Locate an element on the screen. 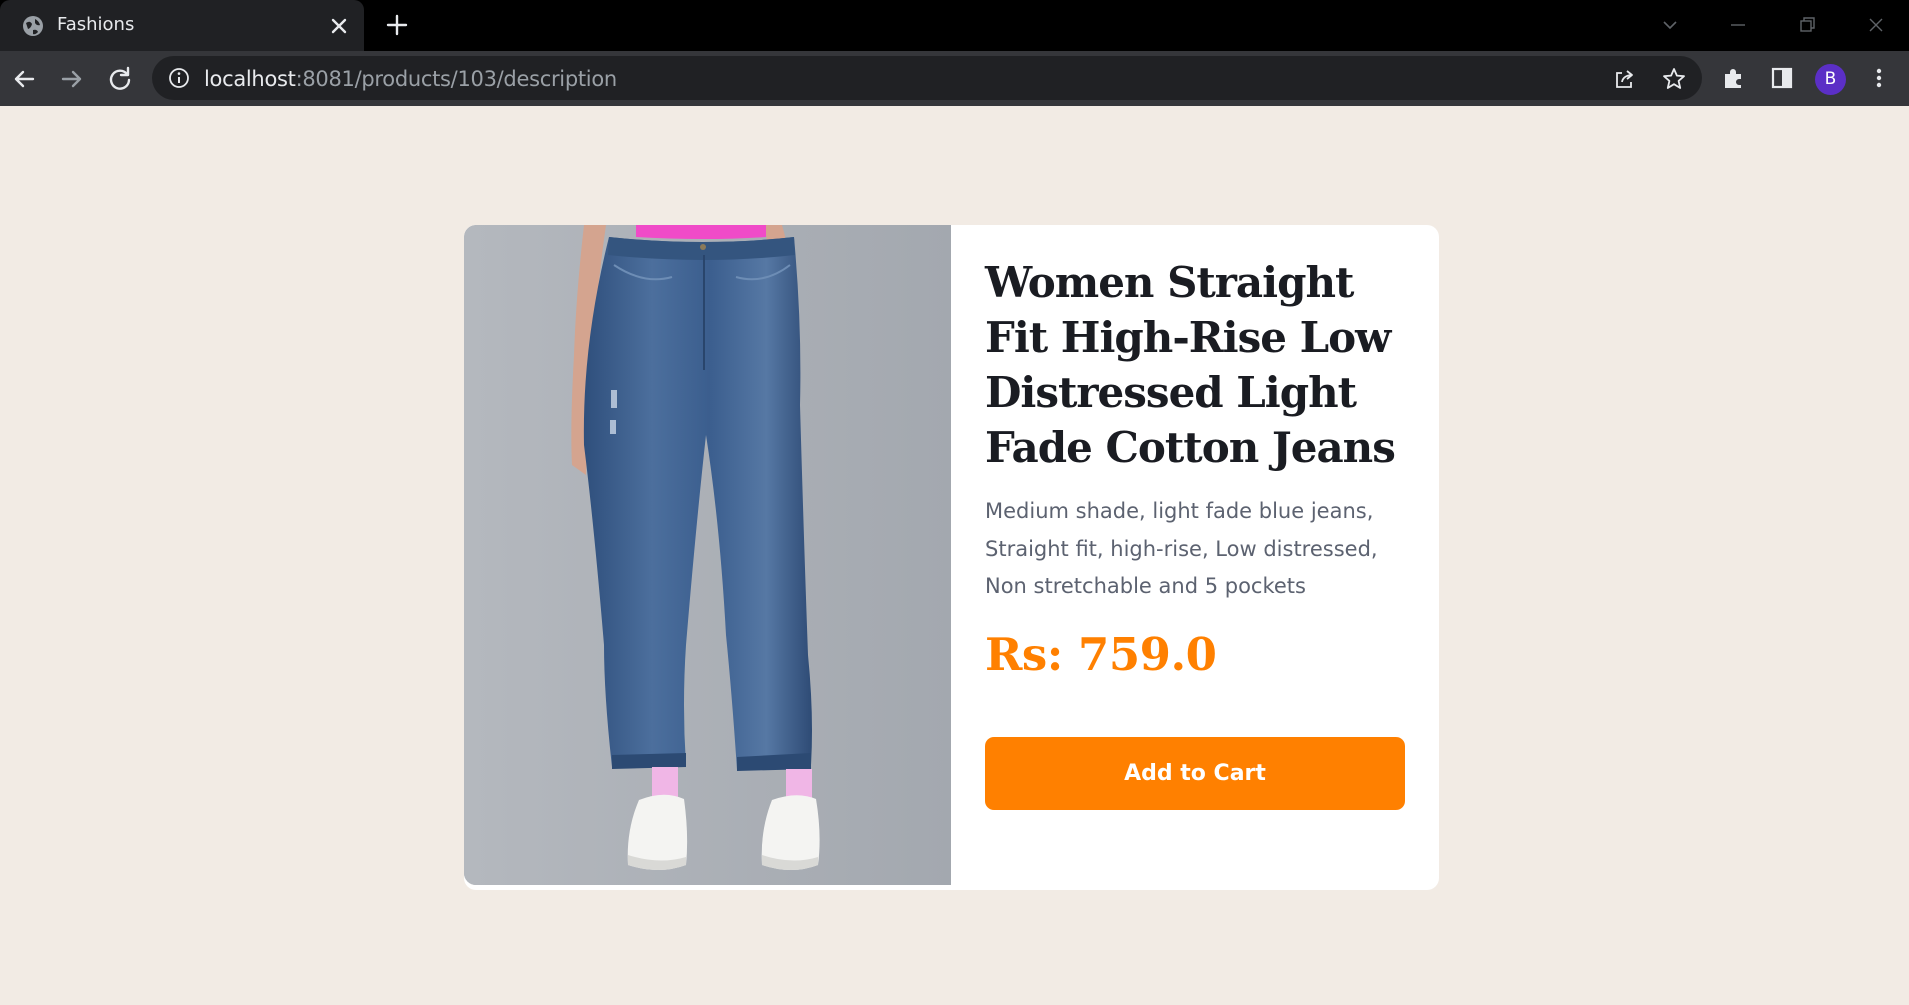  address-bar: localhost:8081/products/103/description is located at coordinates (927, 78).